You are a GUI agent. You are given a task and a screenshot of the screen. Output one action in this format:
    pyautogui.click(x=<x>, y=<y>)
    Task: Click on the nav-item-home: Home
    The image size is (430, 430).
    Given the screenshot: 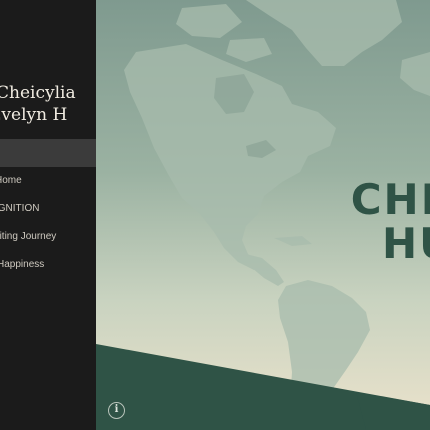 What is the action you would take?
    pyautogui.click(x=48, y=181)
    